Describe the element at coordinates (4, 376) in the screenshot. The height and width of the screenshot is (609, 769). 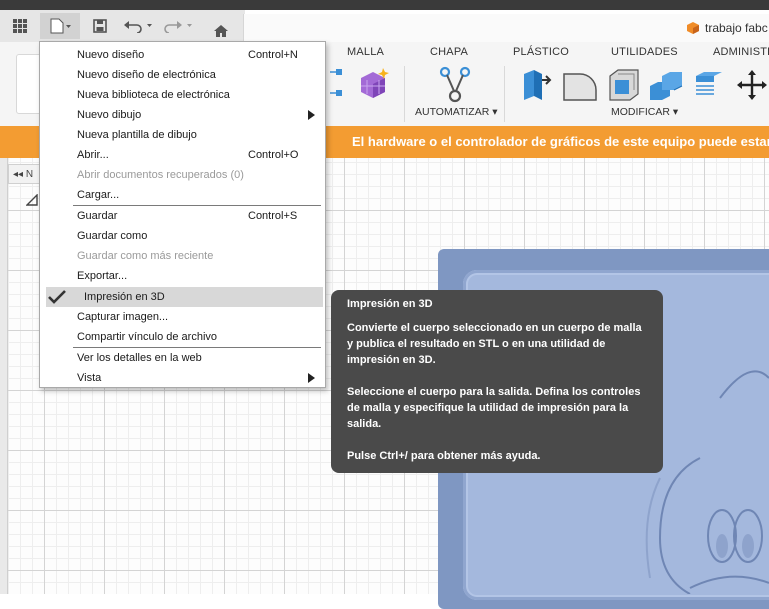
I see `viewport-left-edge` at that location.